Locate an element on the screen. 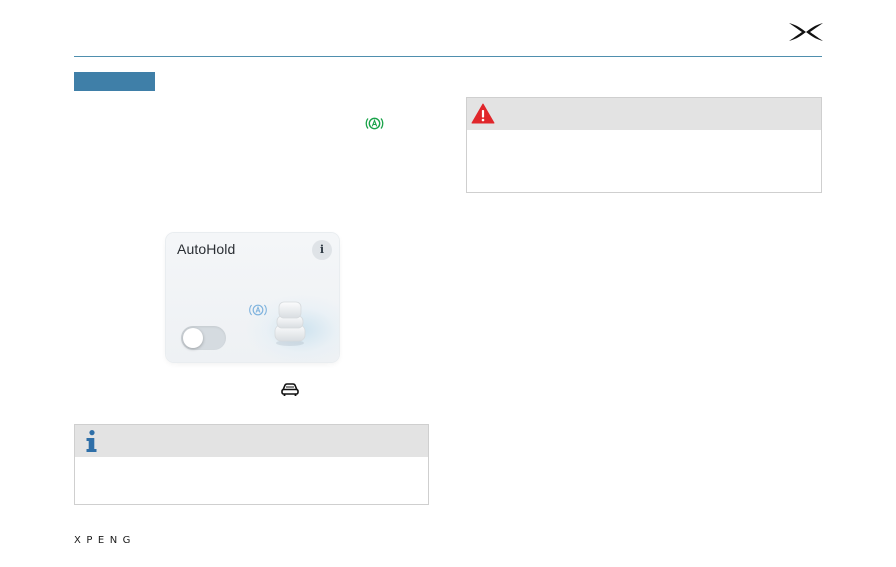 This screenshot has height=567, width=896. header-divider is located at coordinates (448, 56).